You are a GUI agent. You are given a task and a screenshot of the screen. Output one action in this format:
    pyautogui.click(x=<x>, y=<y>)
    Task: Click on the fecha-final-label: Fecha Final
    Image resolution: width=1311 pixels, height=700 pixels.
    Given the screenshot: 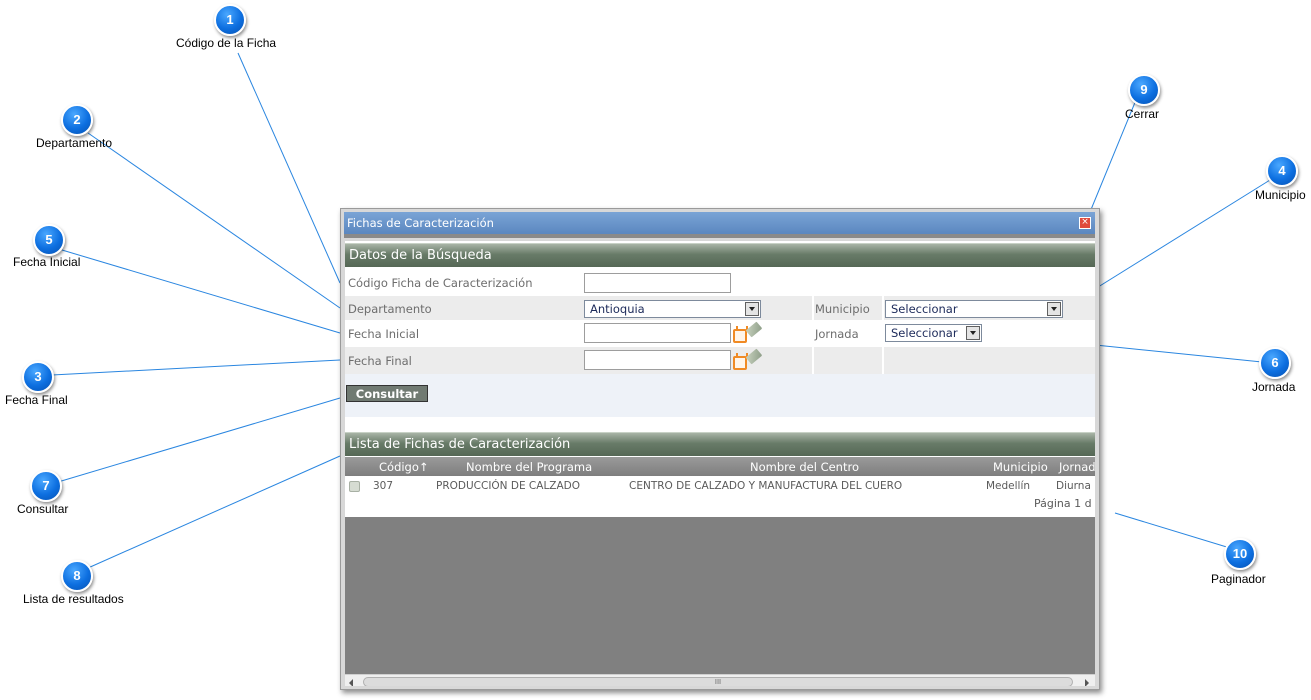 What is the action you would take?
    pyautogui.click(x=380, y=361)
    